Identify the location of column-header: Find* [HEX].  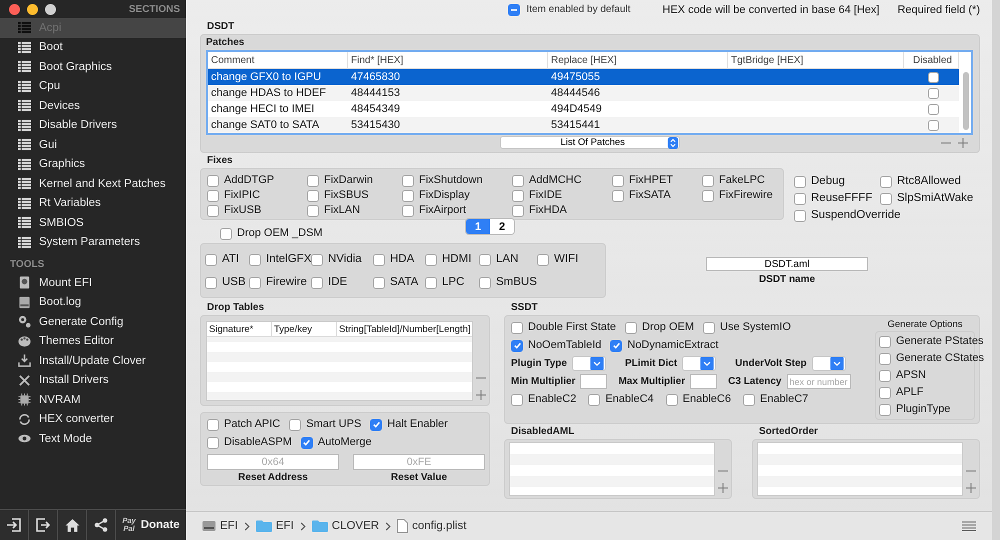
(448, 60).